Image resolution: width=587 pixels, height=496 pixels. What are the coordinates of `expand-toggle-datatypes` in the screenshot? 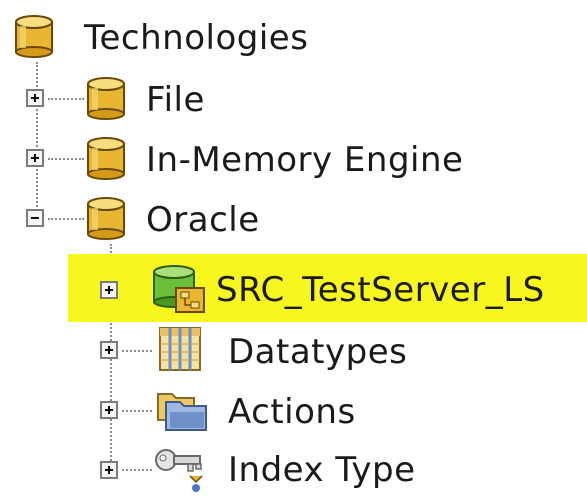 It's located at (109, 350).